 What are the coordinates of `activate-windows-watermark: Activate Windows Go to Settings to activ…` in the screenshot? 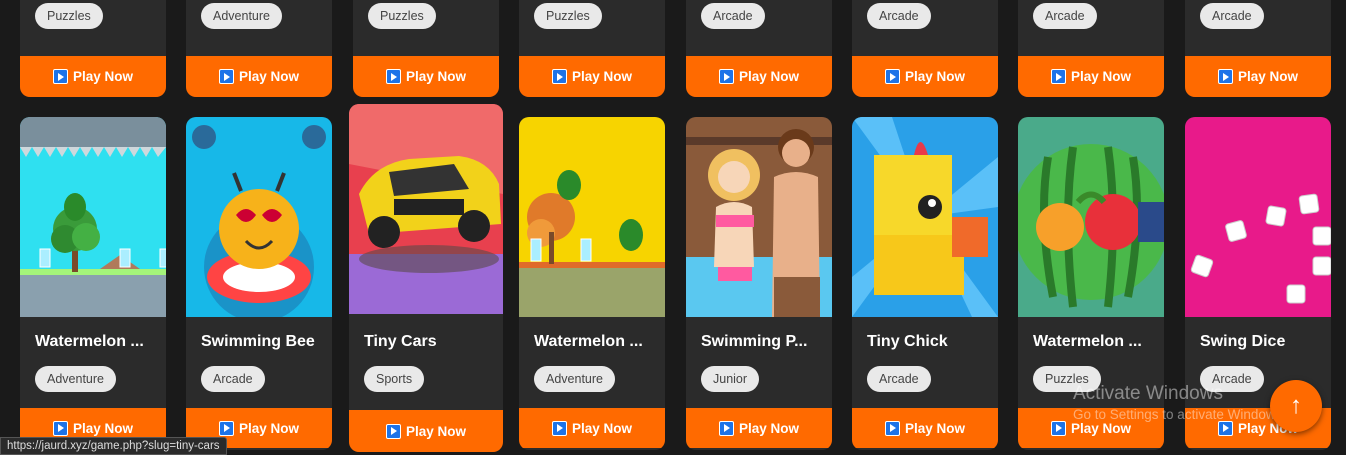 It's located at (1180, 402).